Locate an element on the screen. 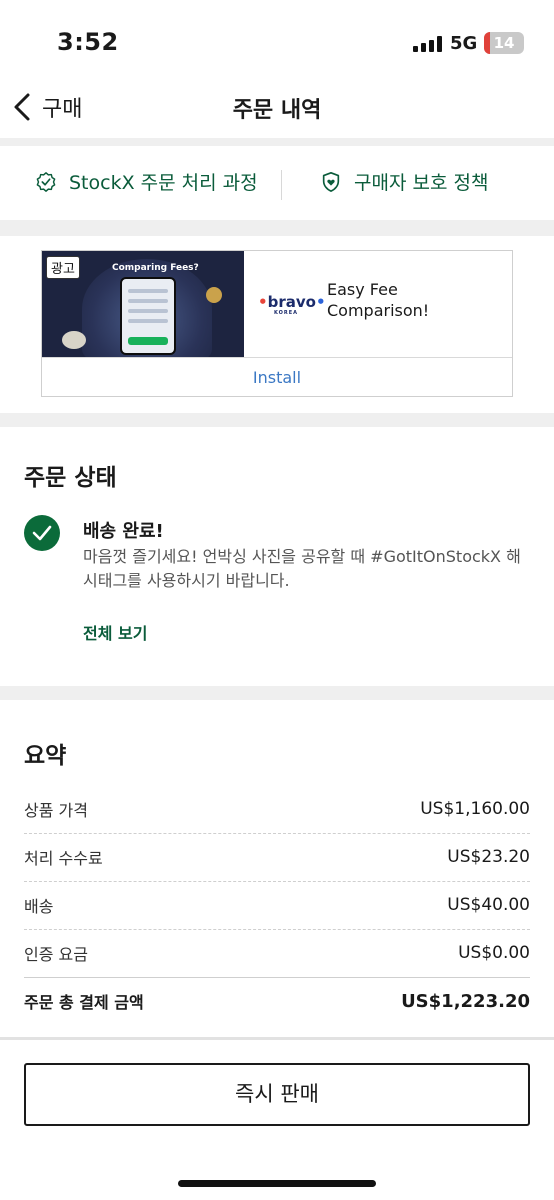 The image size is (554, 1200). buyer-protection-link: 구매자 보호 정책 is located at coordinates (404, 181).